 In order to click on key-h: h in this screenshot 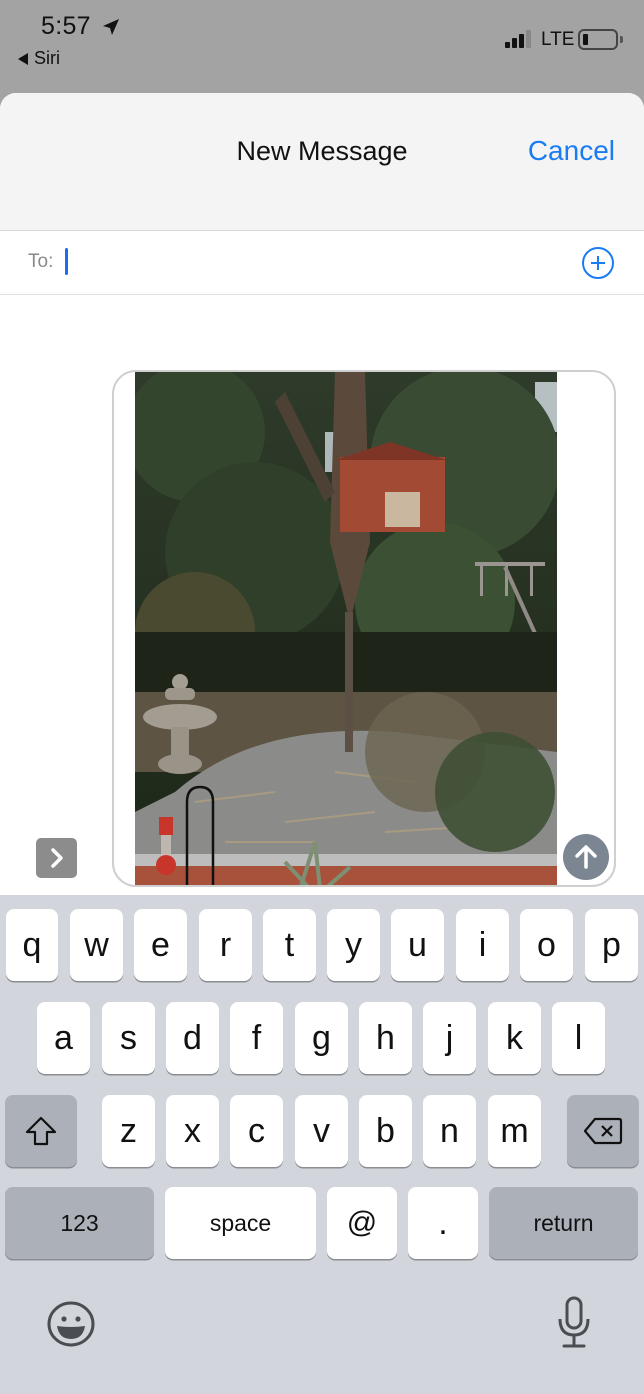, I will do `click(385, 1038)`.